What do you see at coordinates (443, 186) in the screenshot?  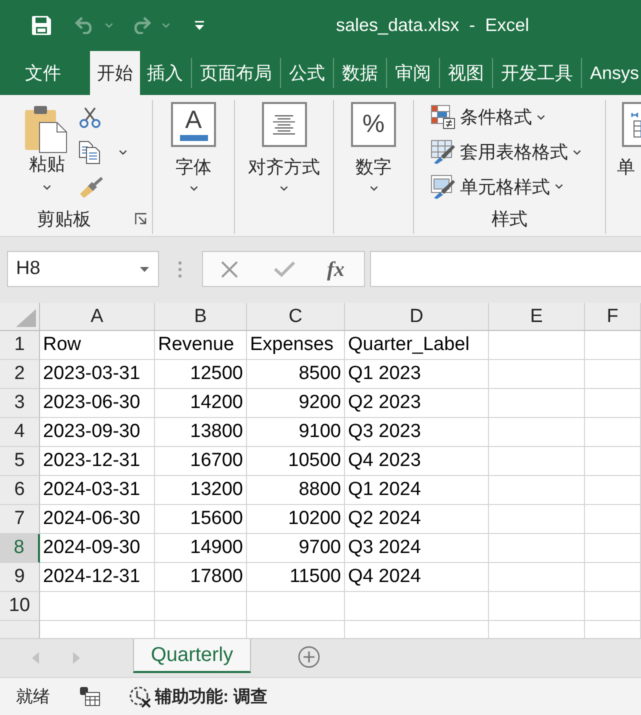 I see `cell-brush-icon` at bounding box center [443, 186].